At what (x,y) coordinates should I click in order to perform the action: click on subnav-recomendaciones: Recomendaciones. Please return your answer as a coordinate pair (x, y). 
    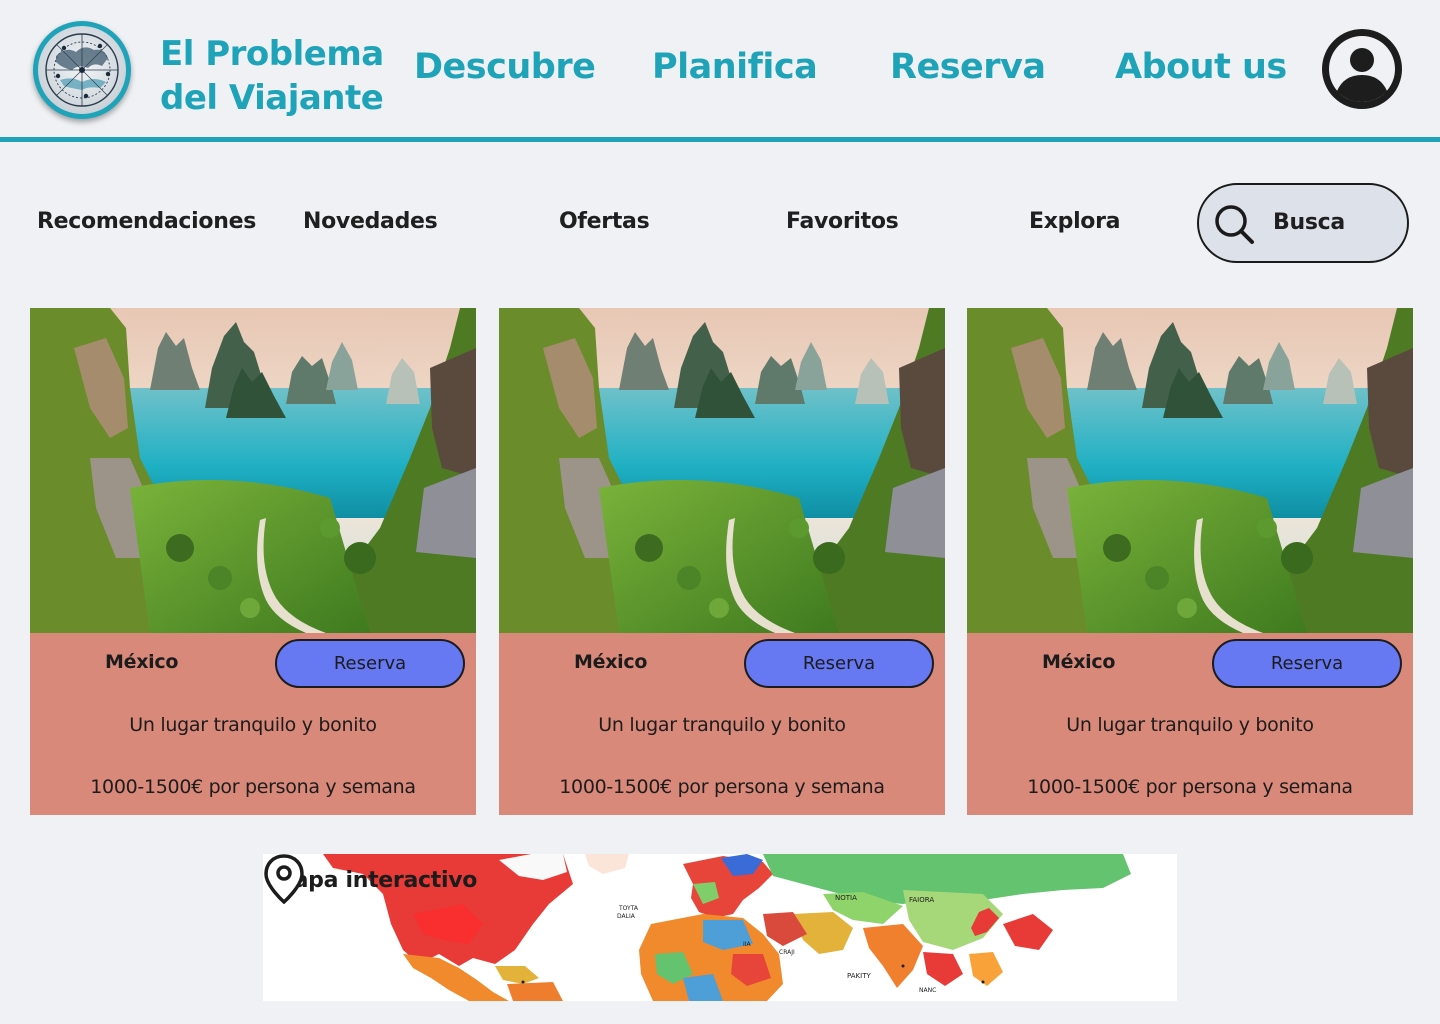
    Looking at the image, I should click on (146, 221).